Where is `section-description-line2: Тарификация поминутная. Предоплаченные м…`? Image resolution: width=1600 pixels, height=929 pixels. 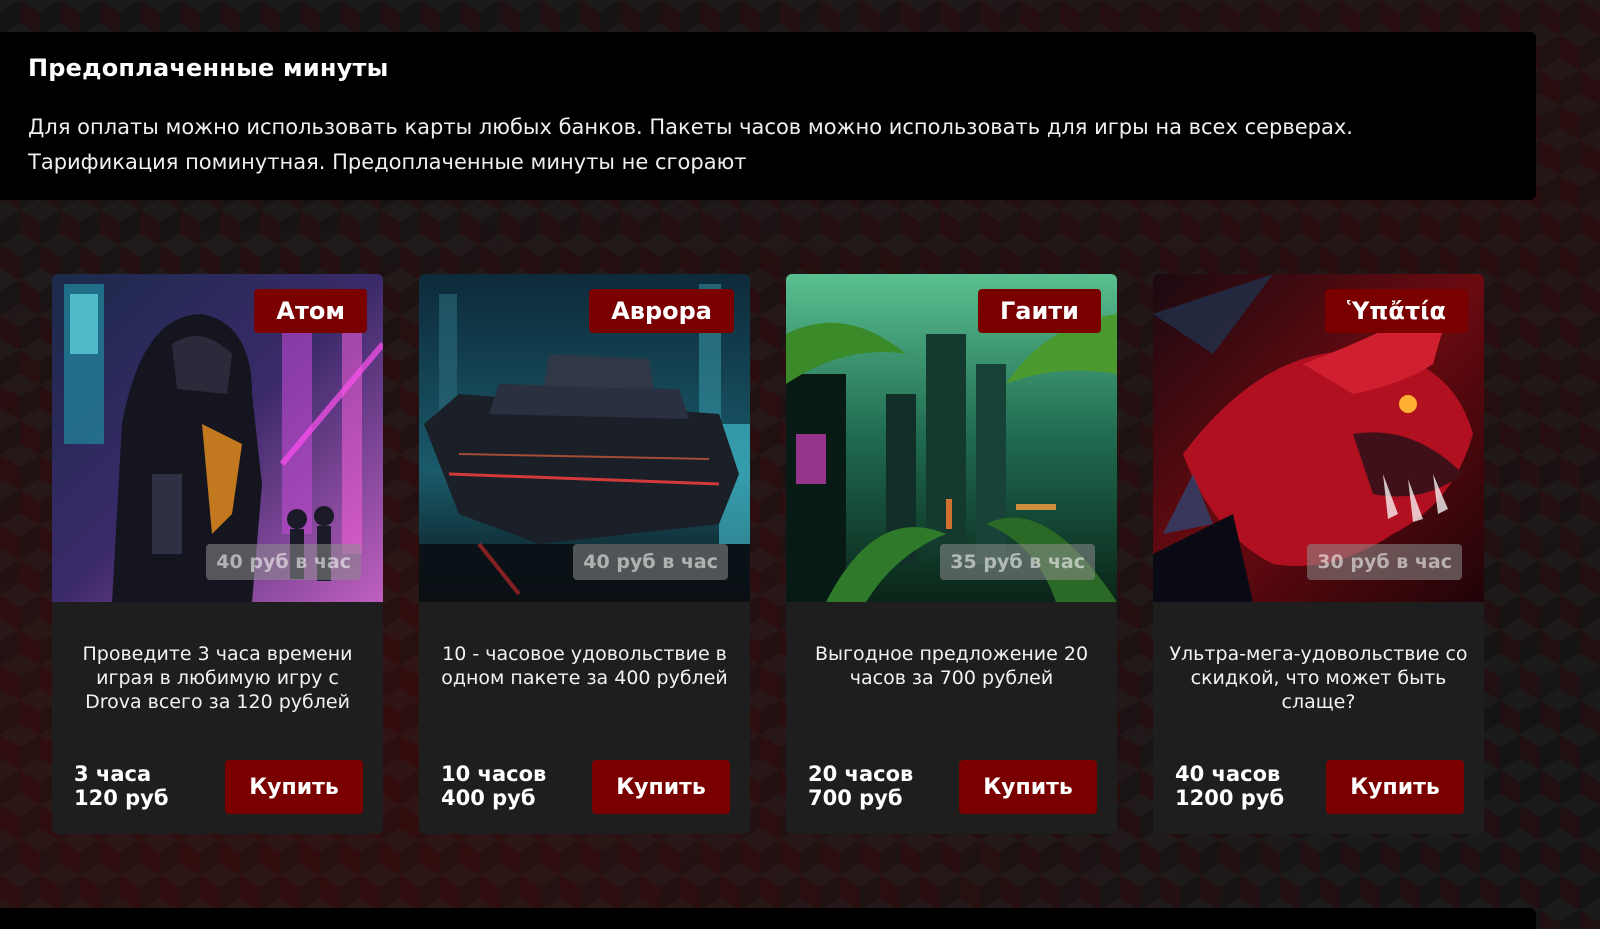
section-description-line2: Тарификация поминутная. Предоплаченные м… is located at coordinates (387, 162).